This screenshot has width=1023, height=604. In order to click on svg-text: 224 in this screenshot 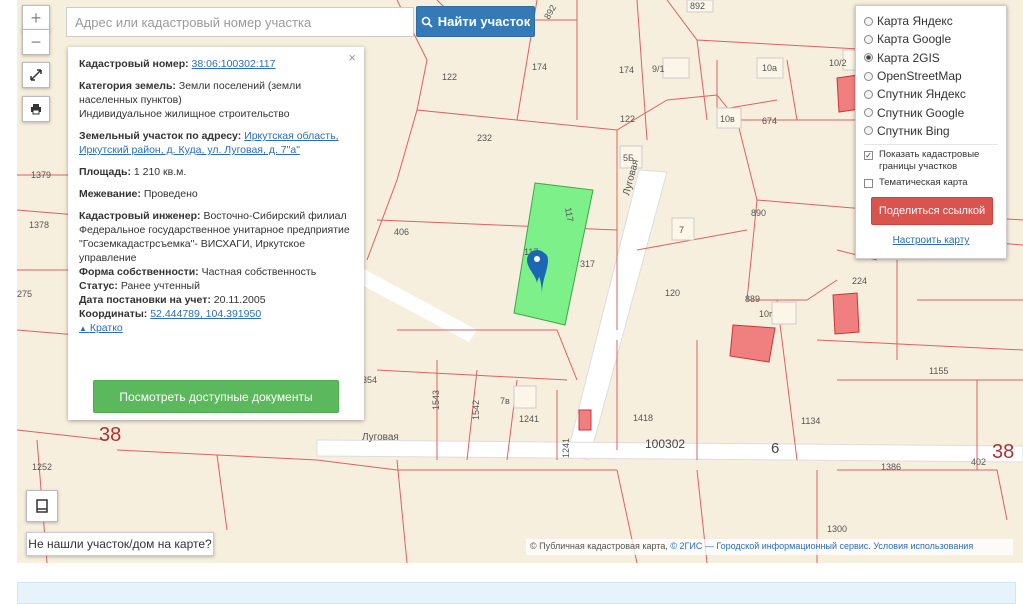, I will do `click(859, 281)`.